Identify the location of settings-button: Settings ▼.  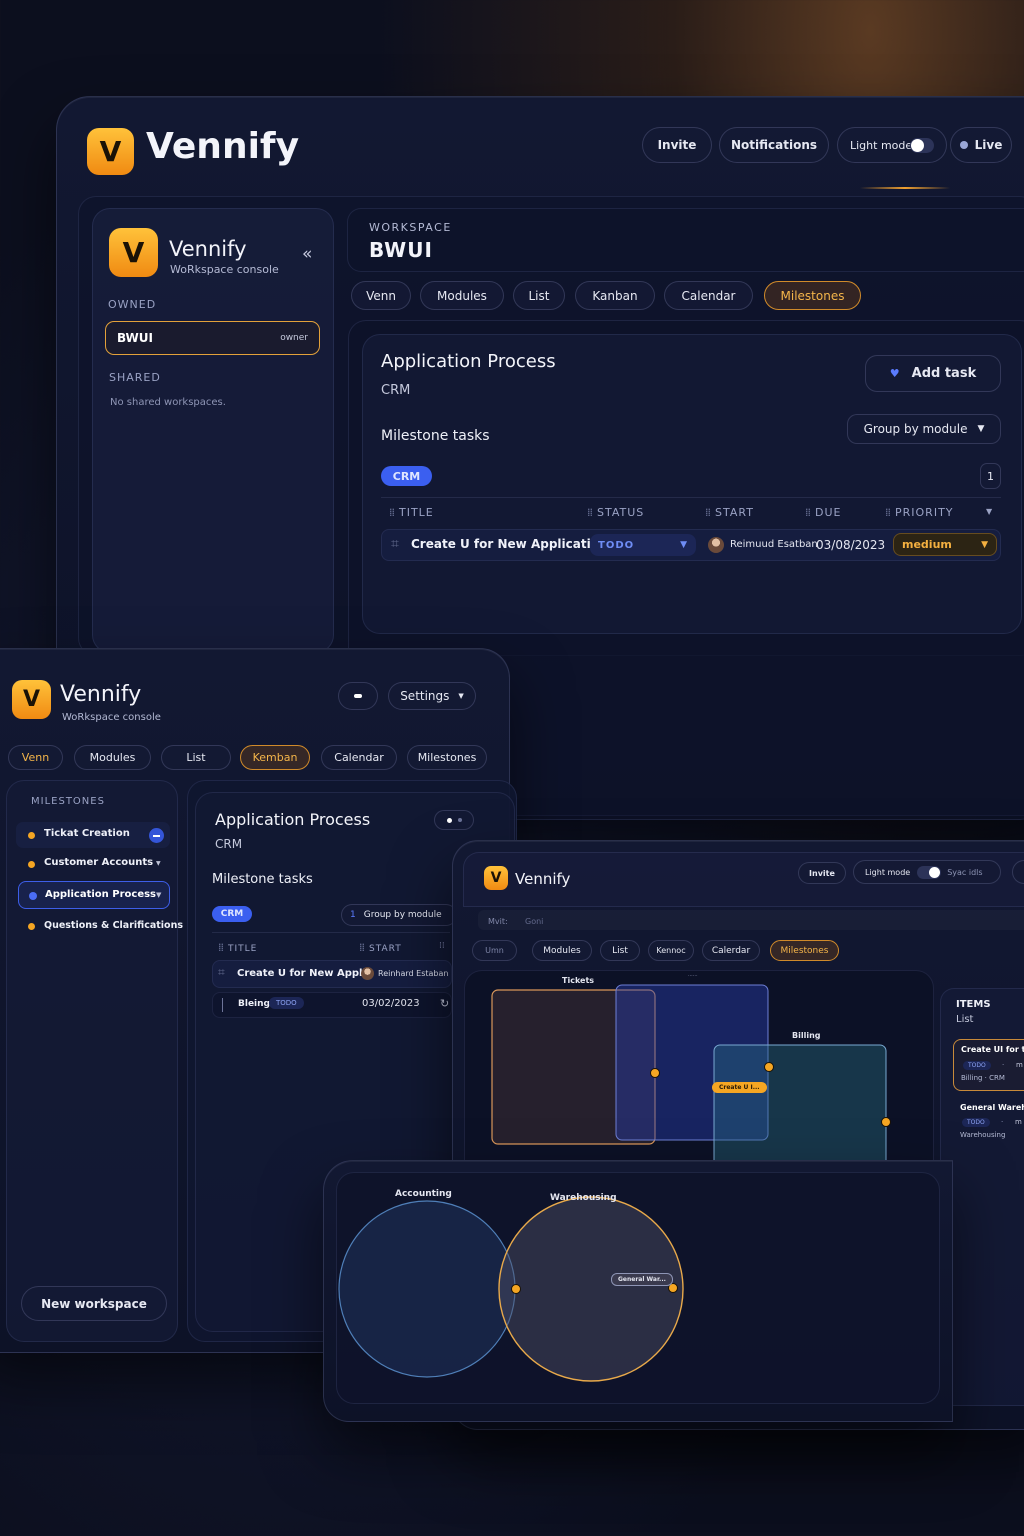
(432, 696).